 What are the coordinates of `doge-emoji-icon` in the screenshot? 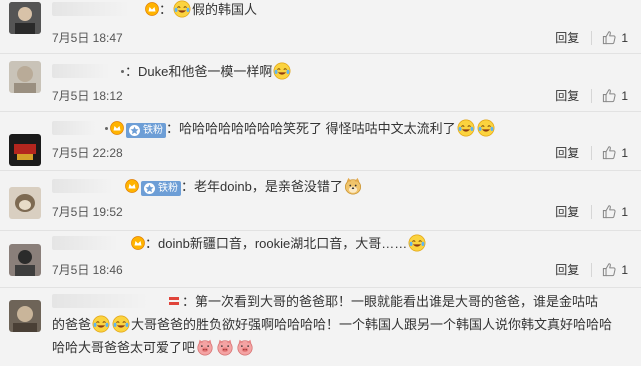 It's located at (353, 186).